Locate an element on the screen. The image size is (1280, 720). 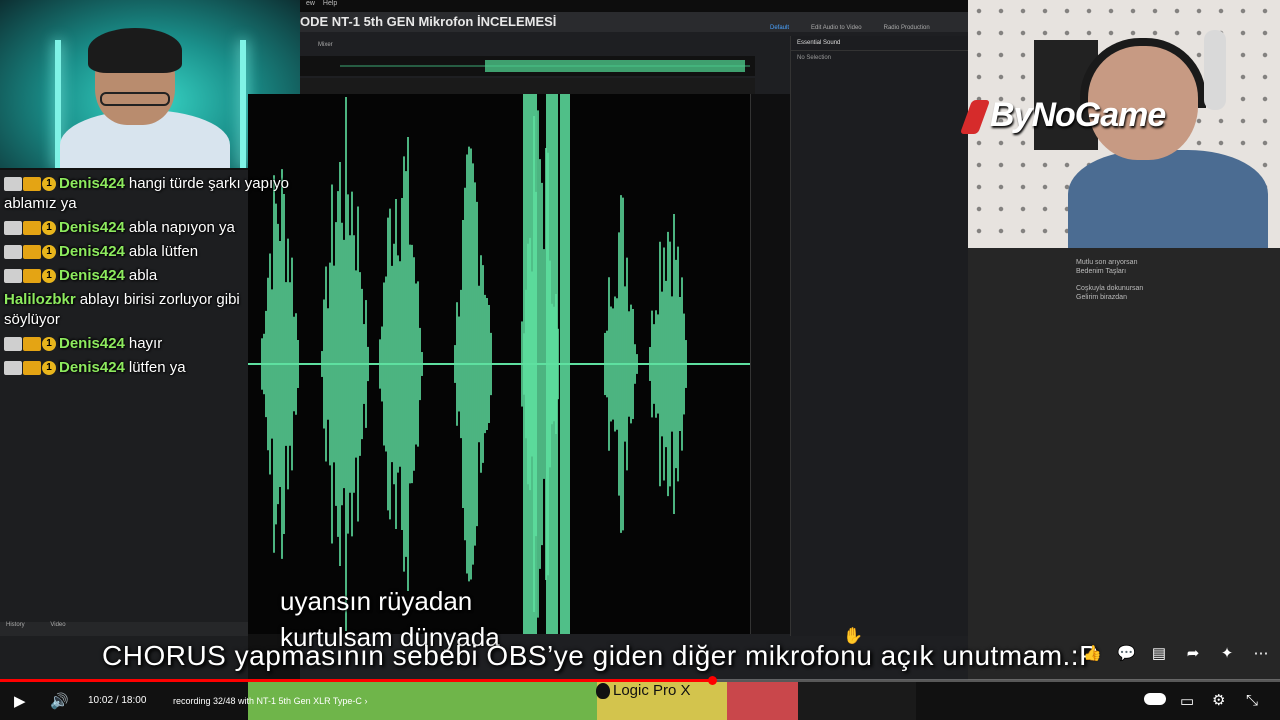
menu-item-view: ew is located at coordinates (310, 3).